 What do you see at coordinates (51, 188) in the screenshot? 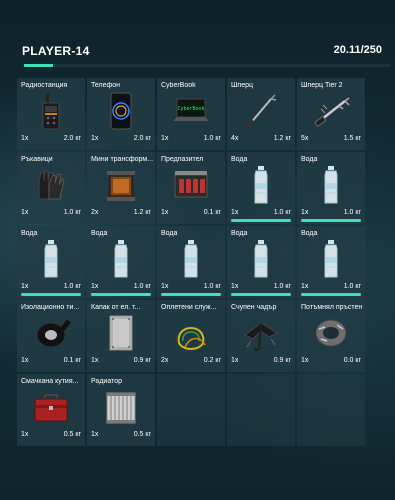
I see `inventory-slot: Ръкавици 1x 1.0 кг` at bounding box center [51, 188].